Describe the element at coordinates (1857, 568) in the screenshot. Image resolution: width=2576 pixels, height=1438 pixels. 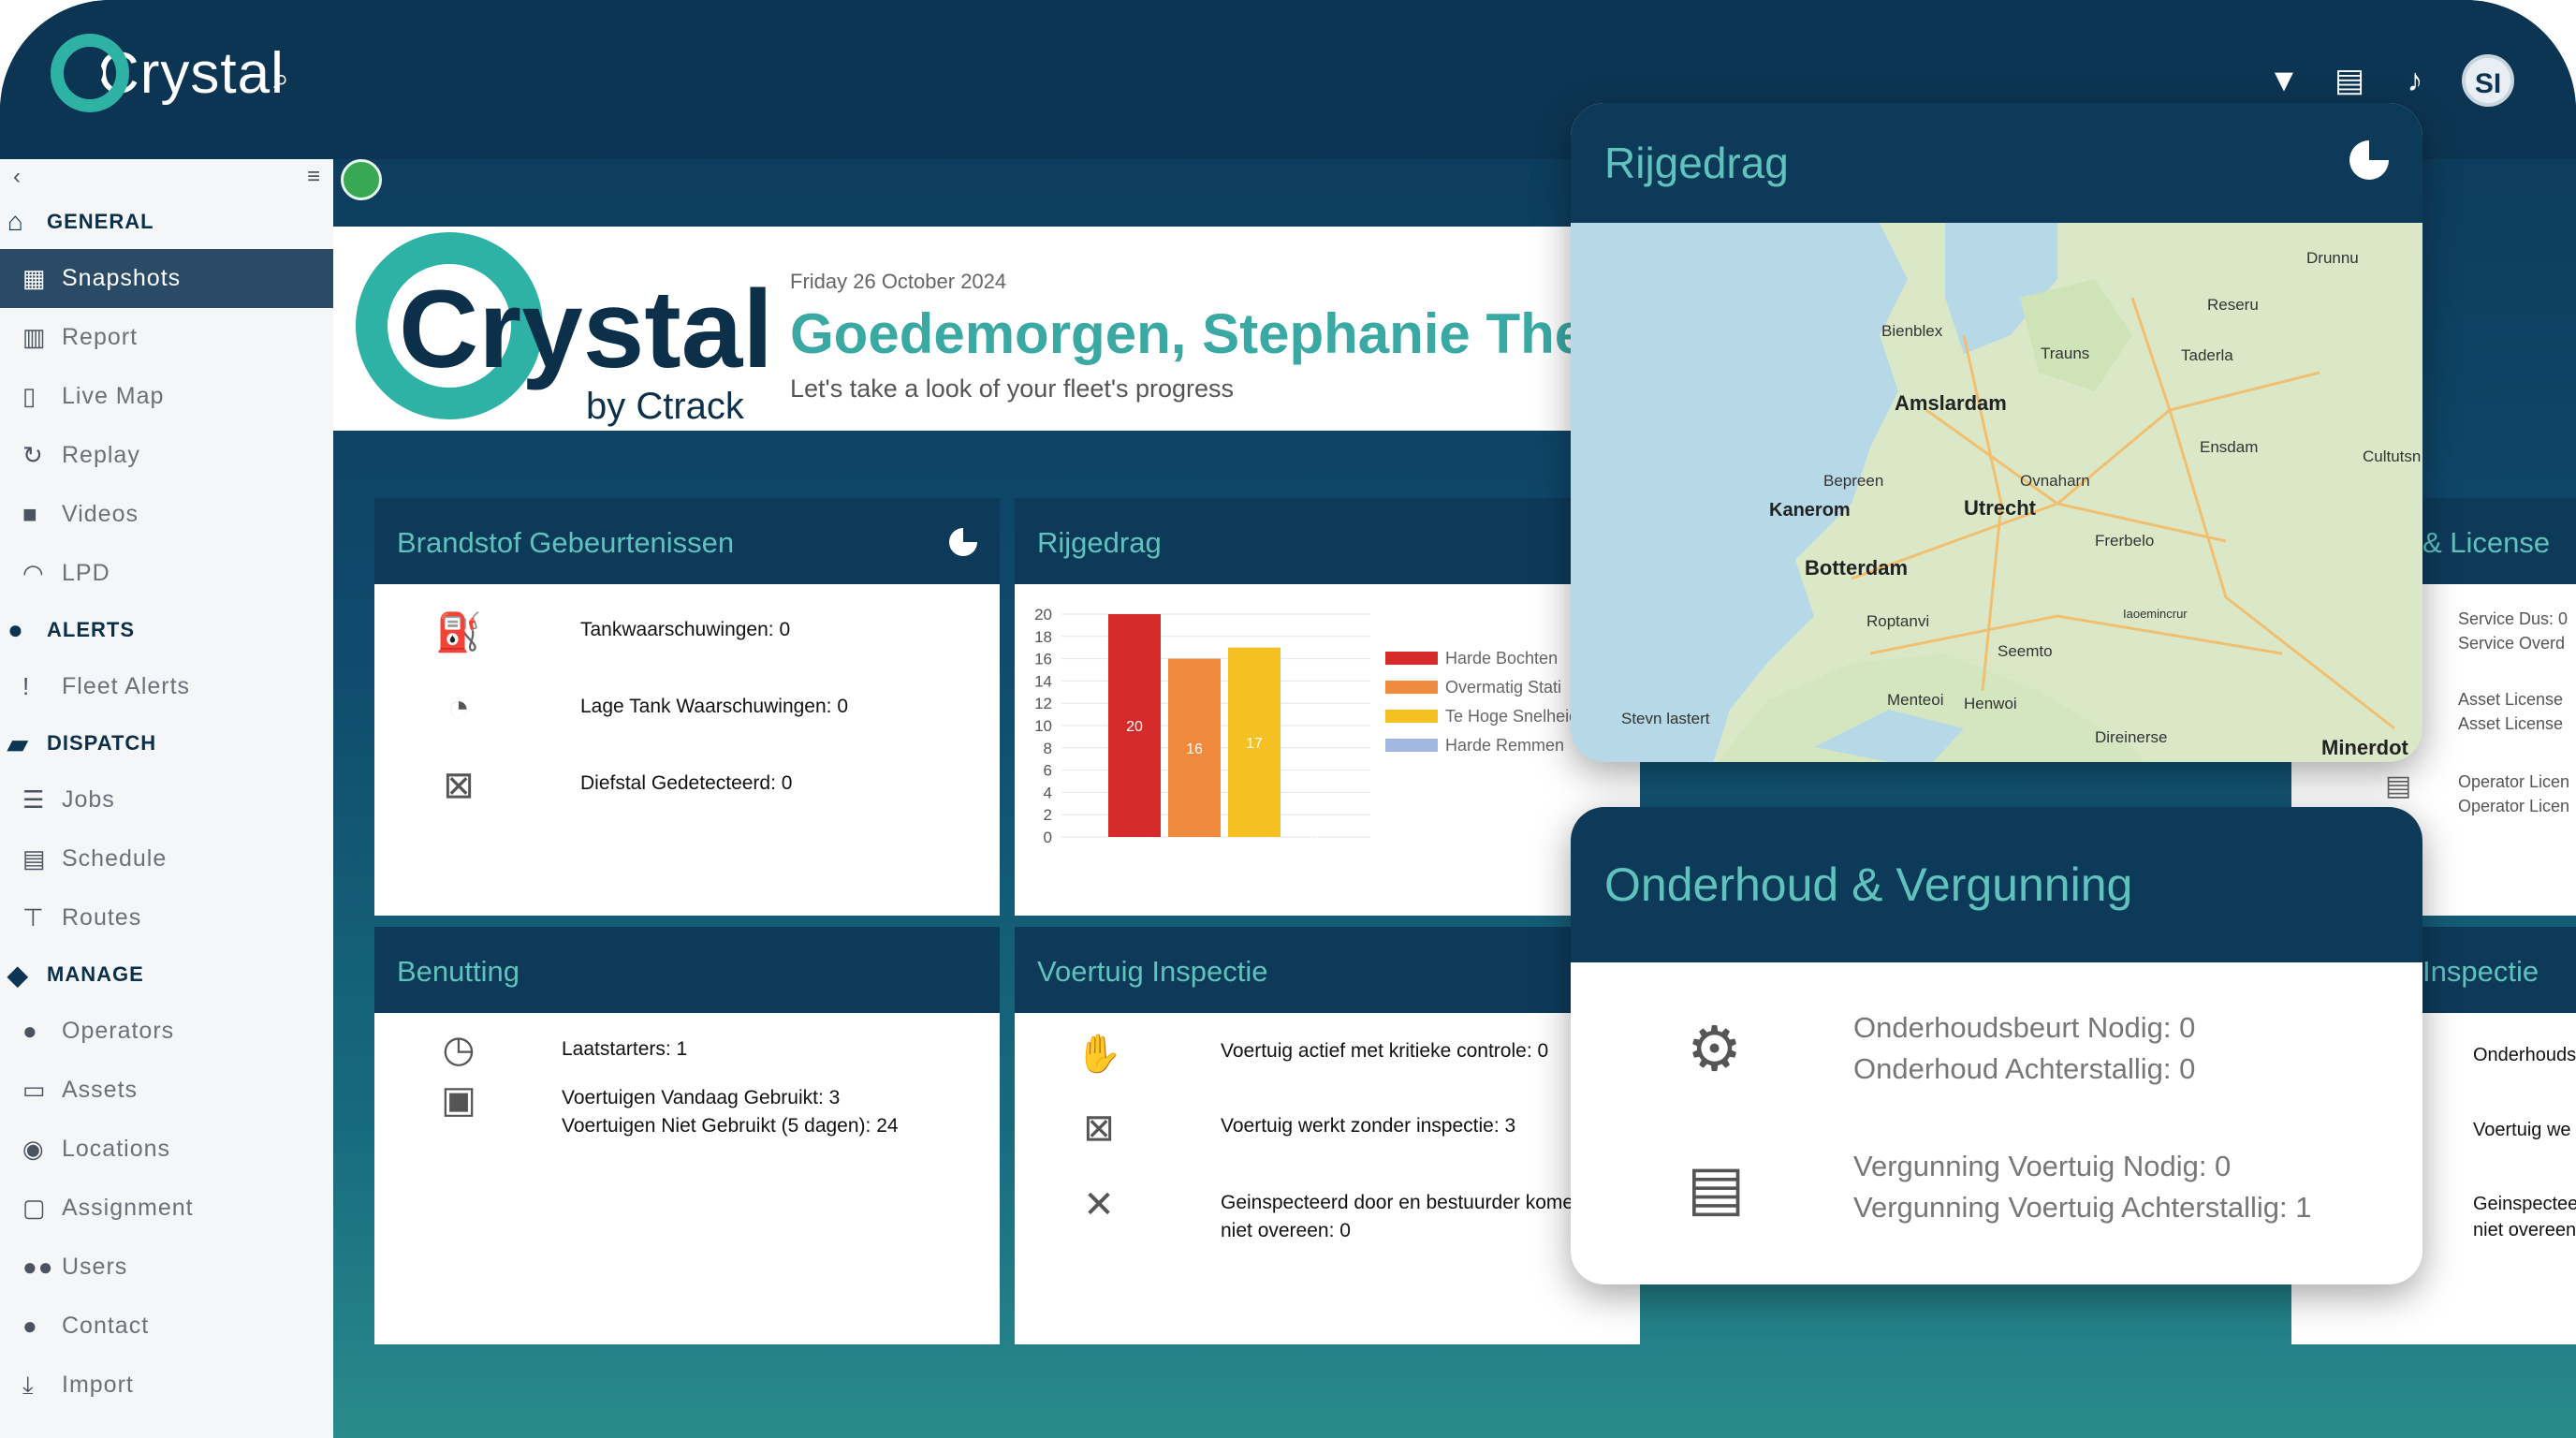
I see `map-place: Botterdam` at that location.